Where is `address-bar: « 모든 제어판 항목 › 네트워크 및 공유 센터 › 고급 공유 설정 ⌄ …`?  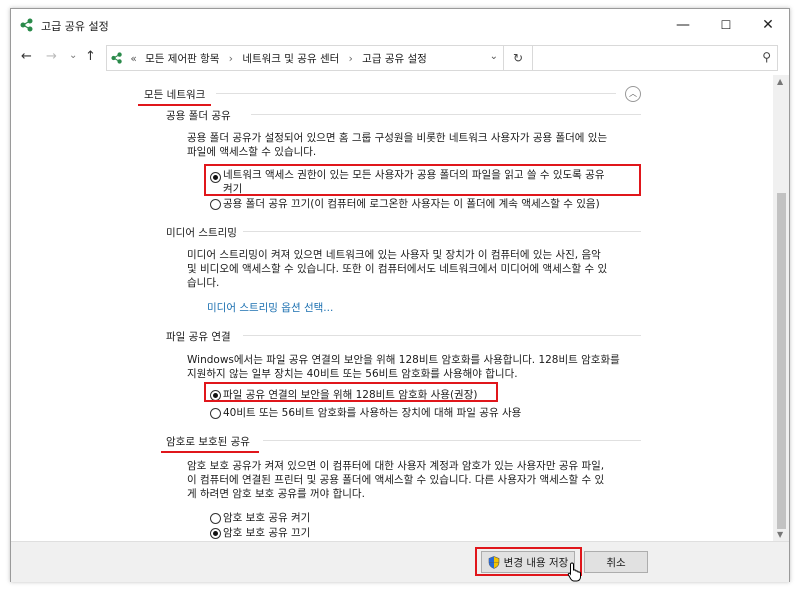 address-bar: « 모든 제어판 항목 › 네트워크 및 공유 센터 › 고급 공유 설정 ⌄ … is located at coordinates (319, 58).